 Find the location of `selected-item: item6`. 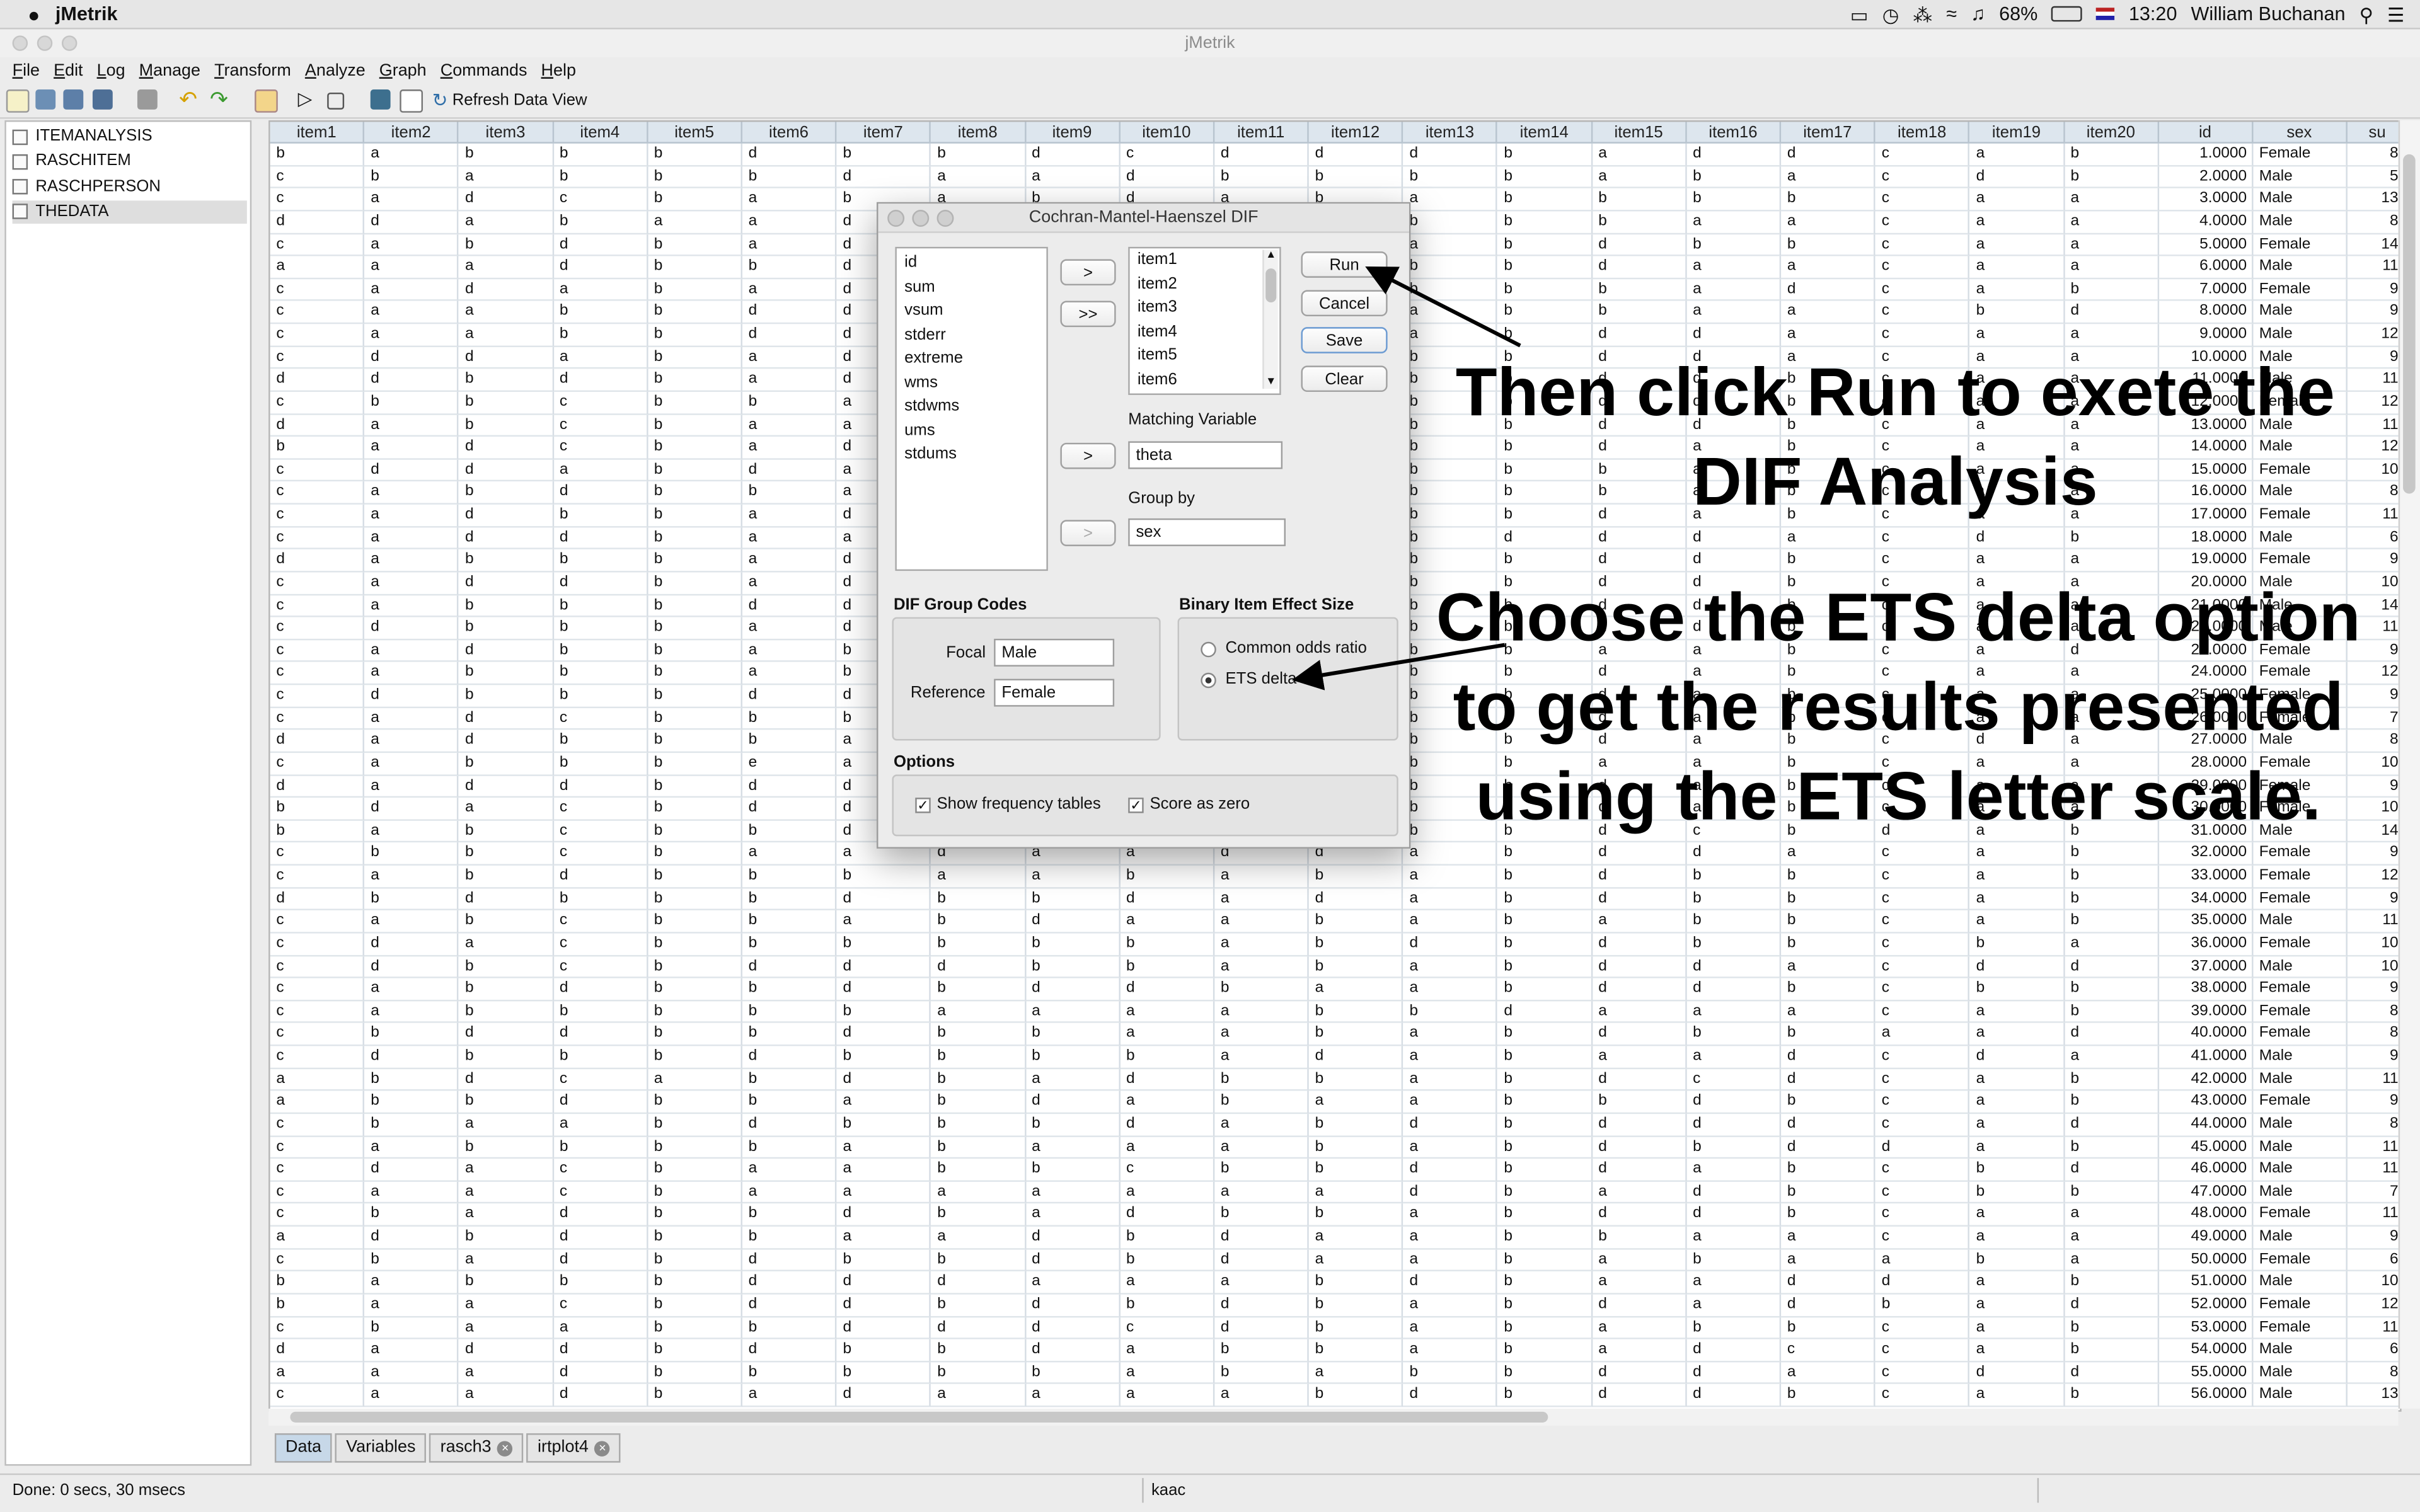

selected-item: item6 is located at coordinates (1205, 380).